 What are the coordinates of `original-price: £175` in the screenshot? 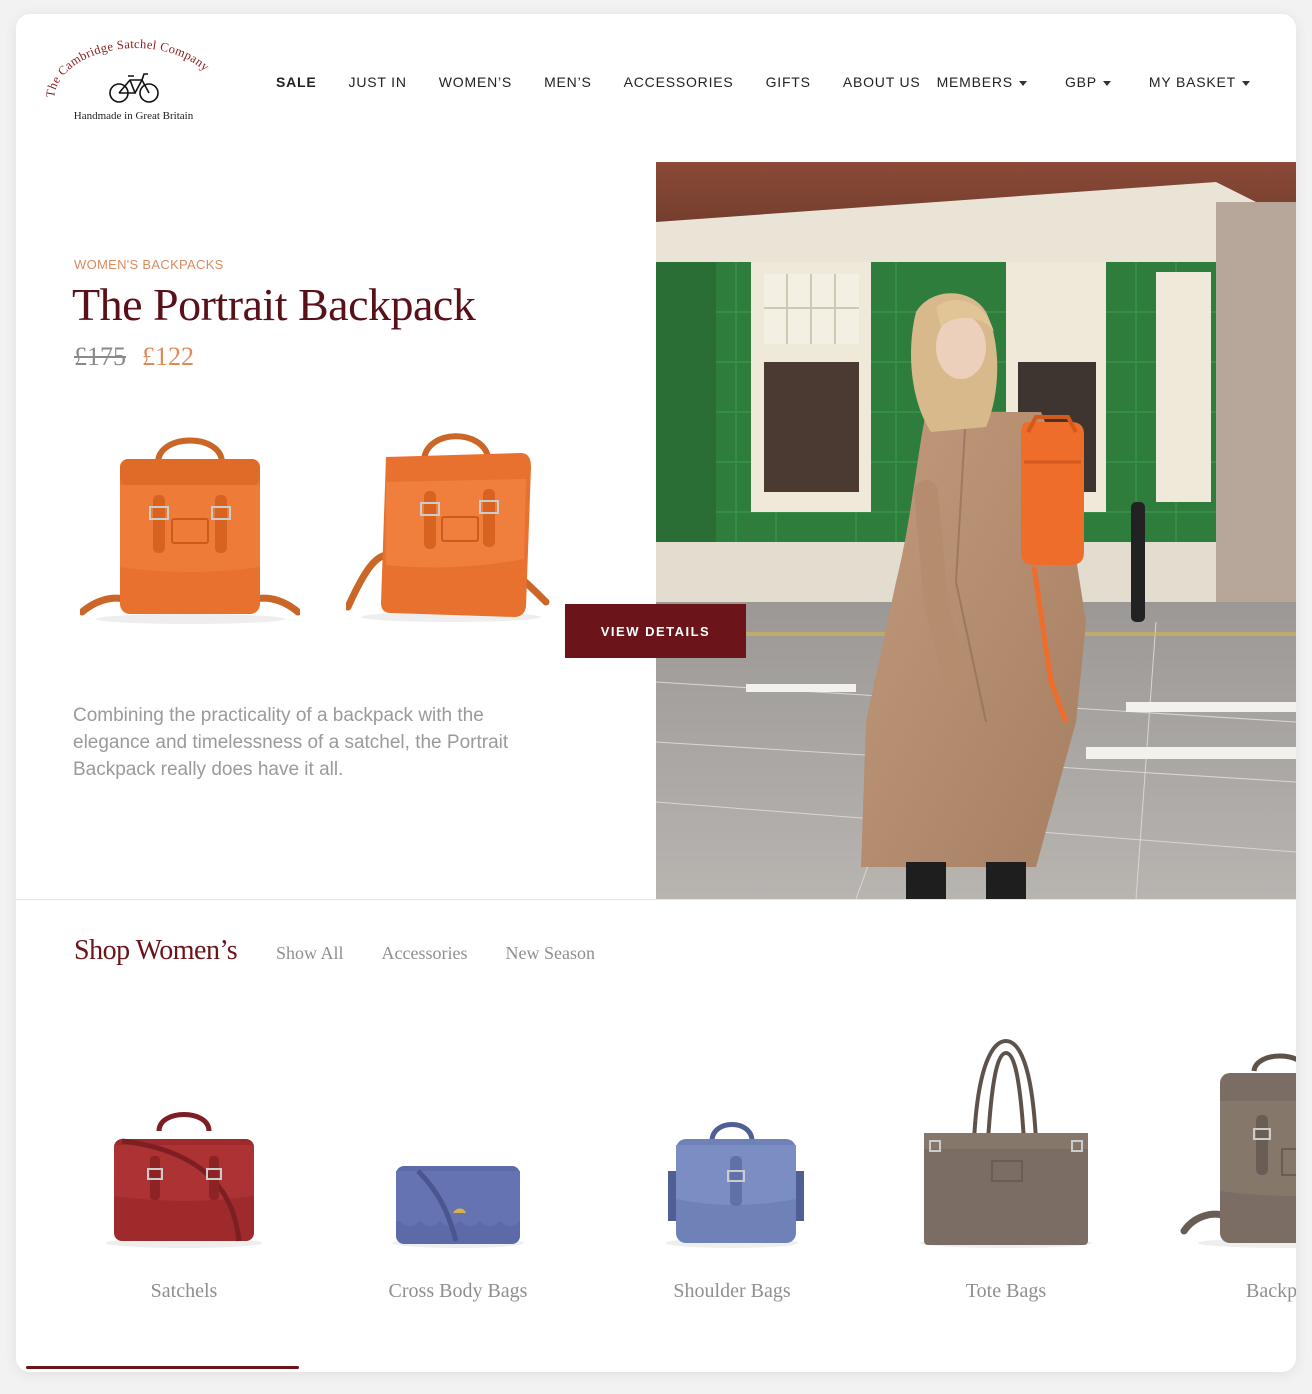 It's located at (100, 356).